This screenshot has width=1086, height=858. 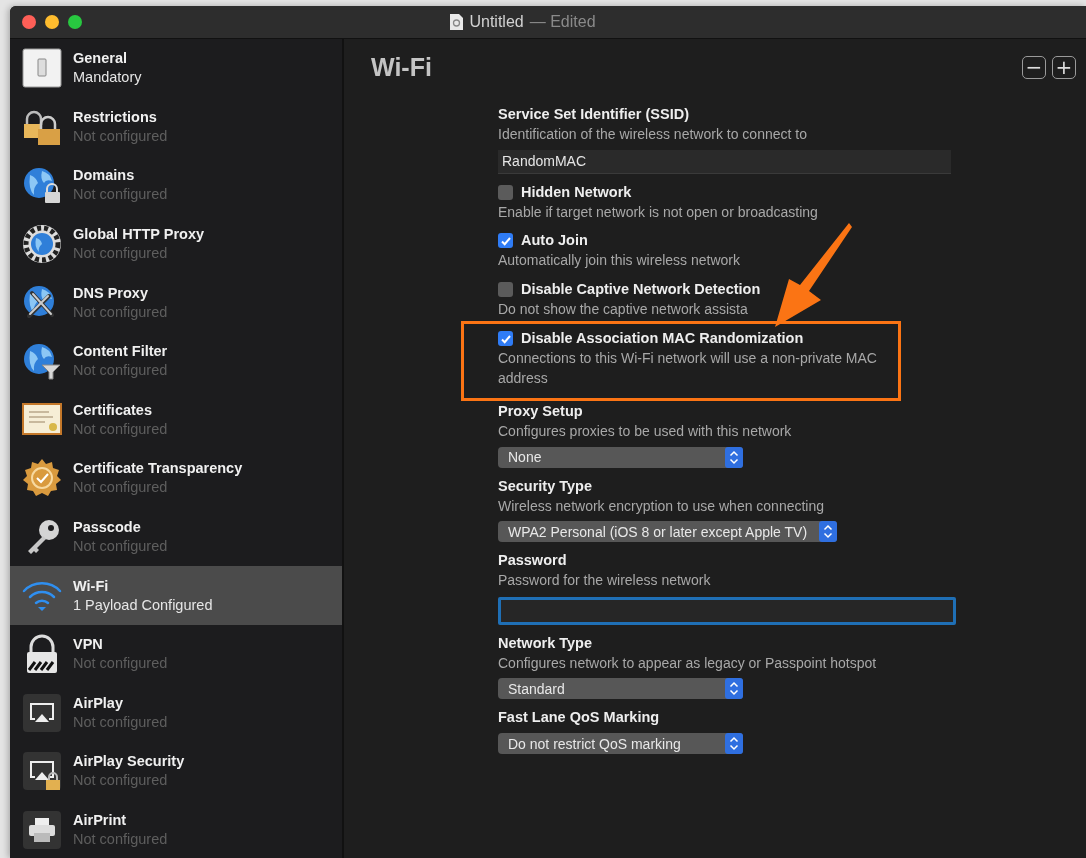 I want to click on popup-button: Standard, so click(x=620, y=688).